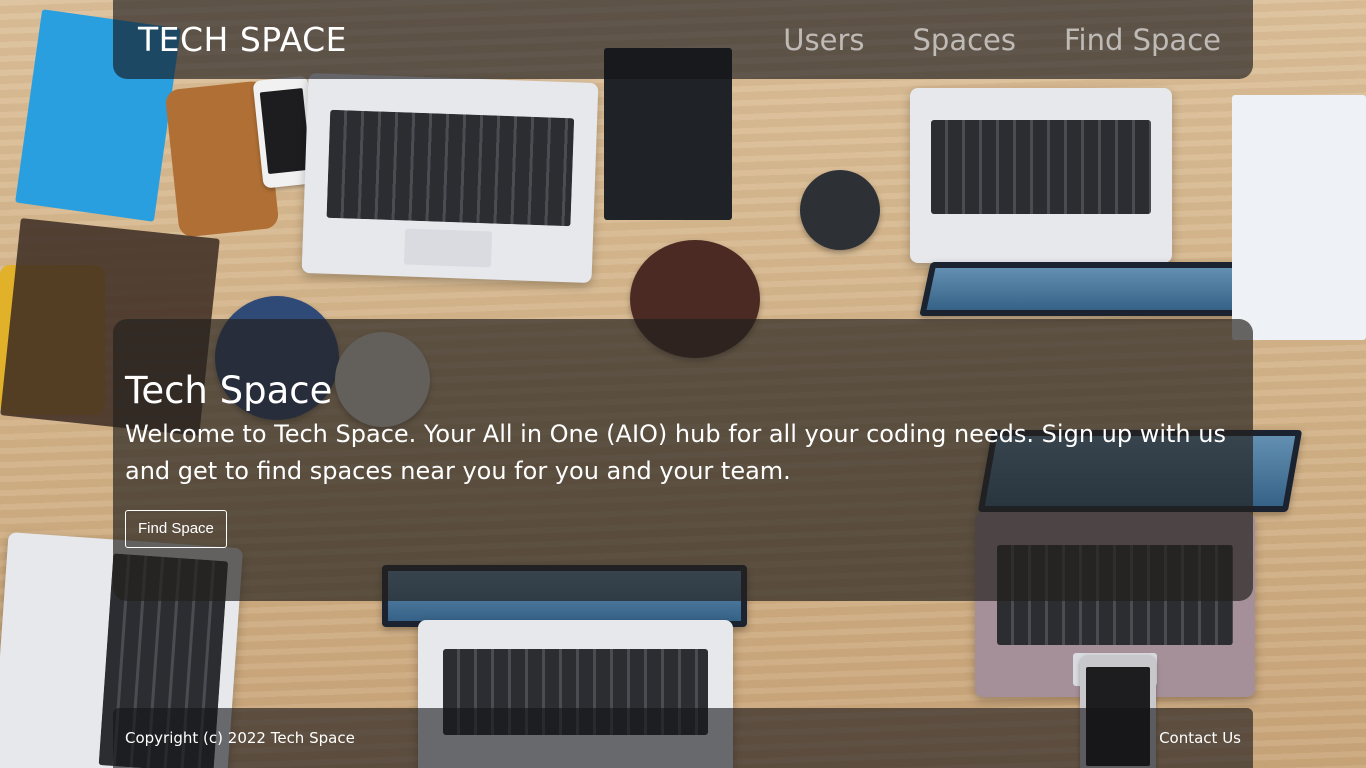  Describe the element at coordinates (1041, 175) in the screenshot. I see `laptop-top-right` at that location.